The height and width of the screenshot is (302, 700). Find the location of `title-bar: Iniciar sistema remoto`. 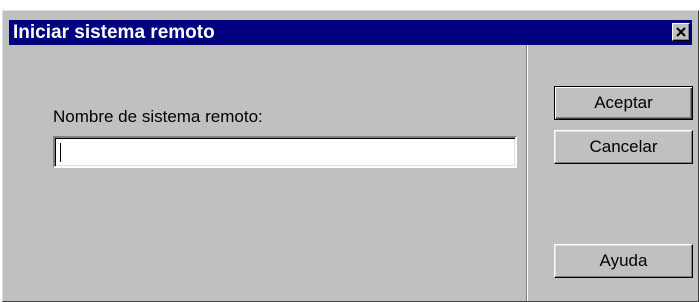

title-bar: Iniciar sistema remoto is located at coordinates (350, 32).